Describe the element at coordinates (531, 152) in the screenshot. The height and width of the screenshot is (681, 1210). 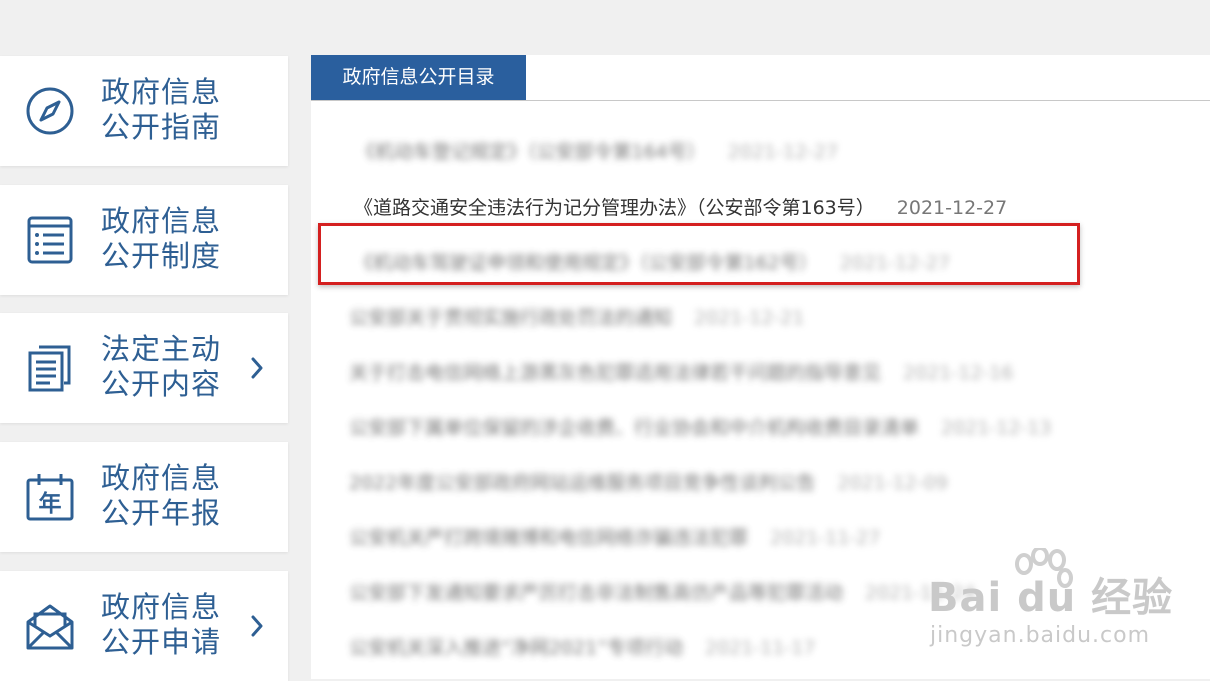
I see `item-title: 《机动车登记规定》（公安部令第164号）` at that location.